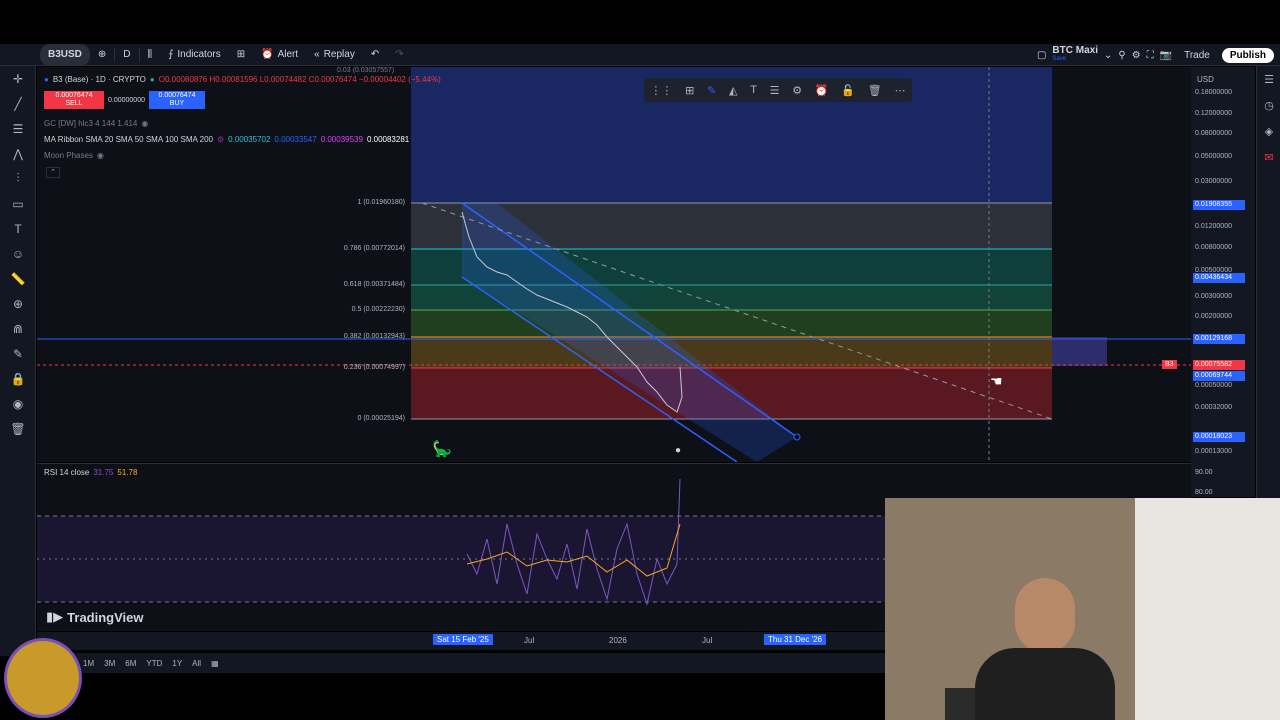  I want to click on layout-name-button: BTC Maxi Save, so click(1075, 55).